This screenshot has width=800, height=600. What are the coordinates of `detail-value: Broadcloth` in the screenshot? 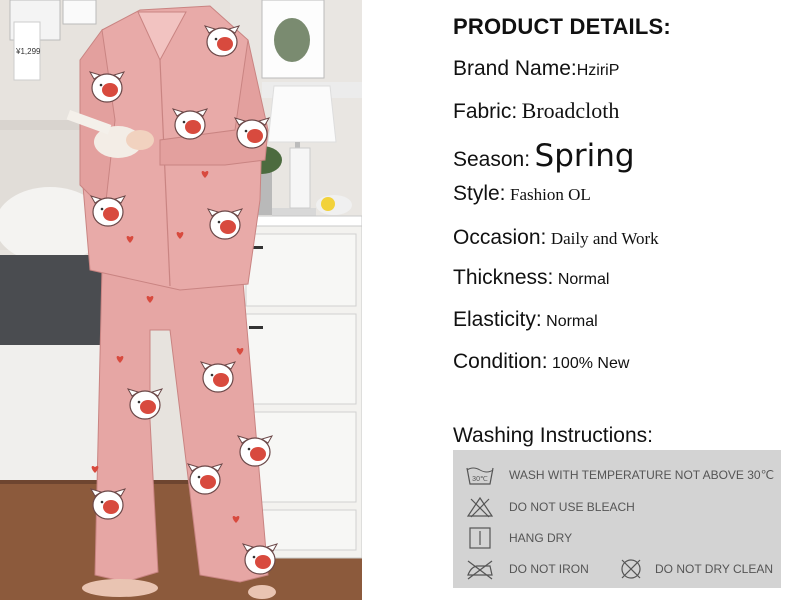 It's located at (570, 110).